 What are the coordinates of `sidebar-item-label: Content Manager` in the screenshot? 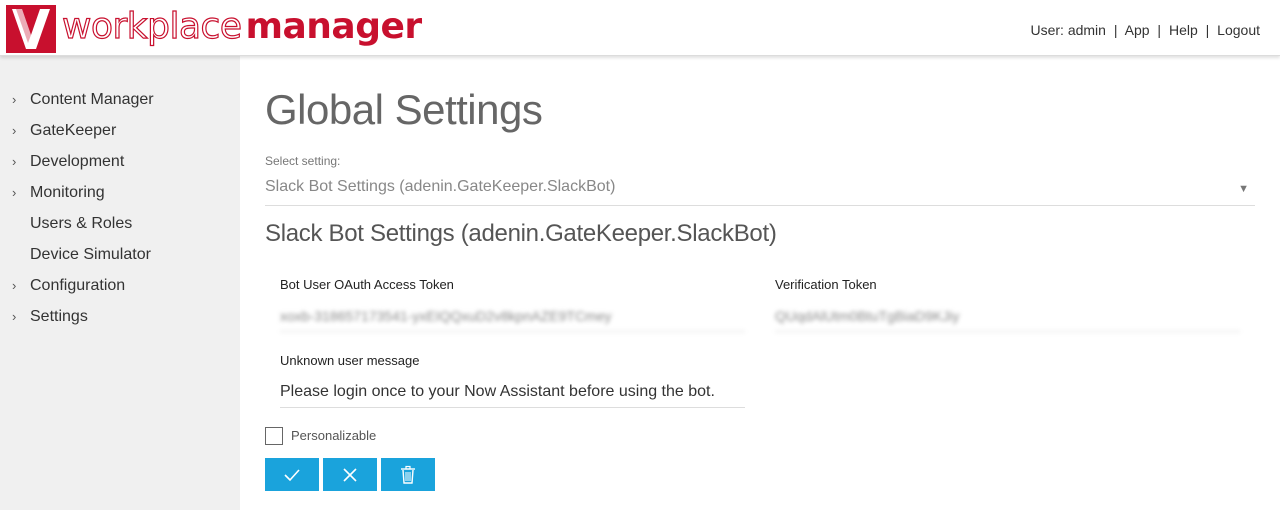 It's located at (92, 99).